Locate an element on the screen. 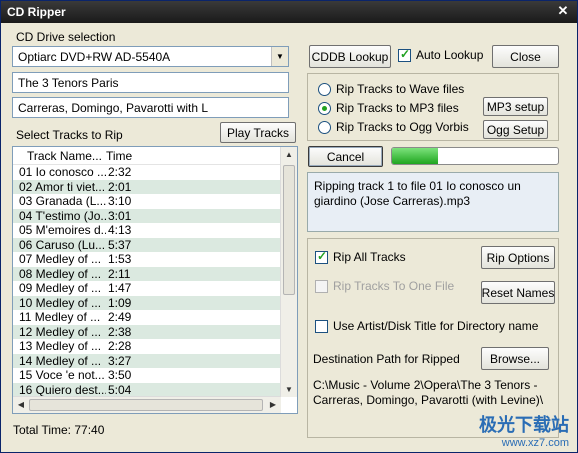 This screenshot has width=578, height=453. track-time-cell: 1:09 is located at coordinates (120, 302).